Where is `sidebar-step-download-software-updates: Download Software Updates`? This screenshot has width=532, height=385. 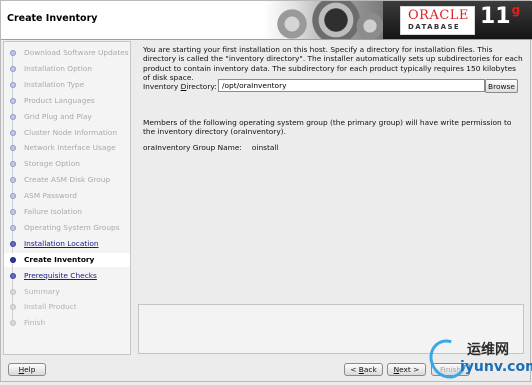
sidebar-step-download-software-updates: Download Software Updates is located at coordinates (67, 56).